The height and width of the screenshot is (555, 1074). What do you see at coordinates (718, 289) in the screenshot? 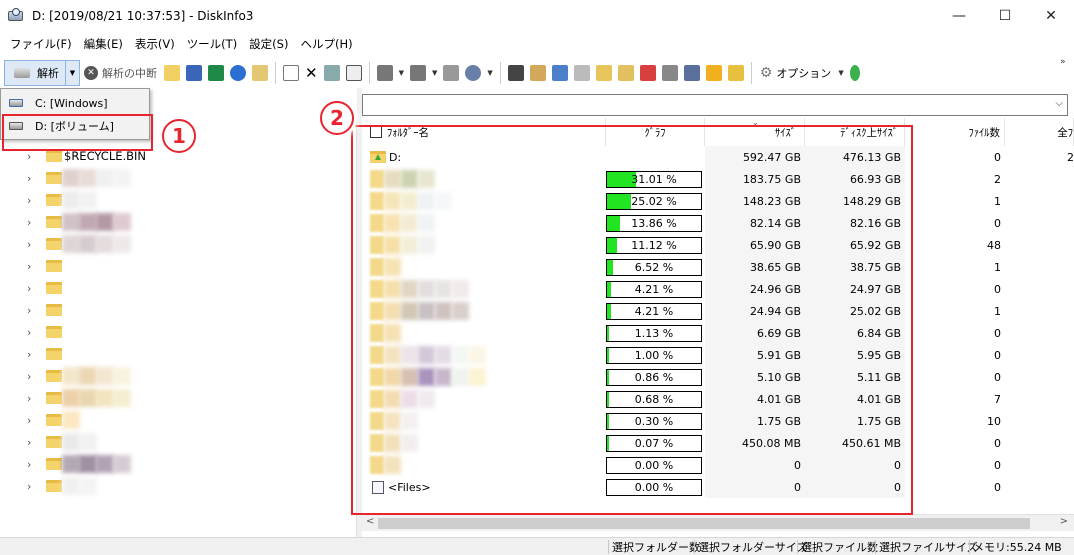
I see `table-row: 4.21 % 24.96 GB 24.97 GB 0` at bounding box center [718, 289].